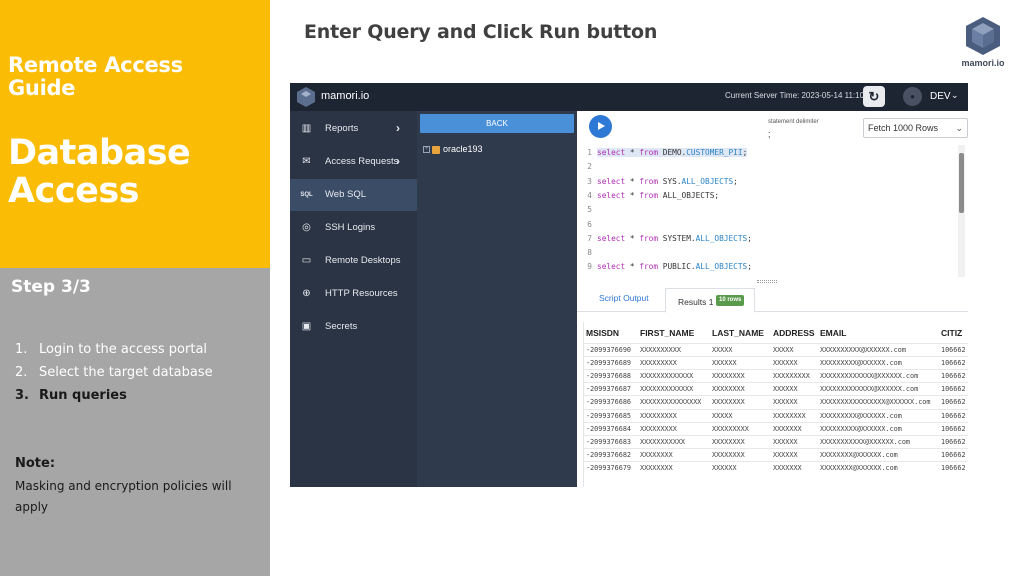  Describe the element at coordinates (463, 149) in the screenshot. I see `tree-node-label: oracle193` at that location.